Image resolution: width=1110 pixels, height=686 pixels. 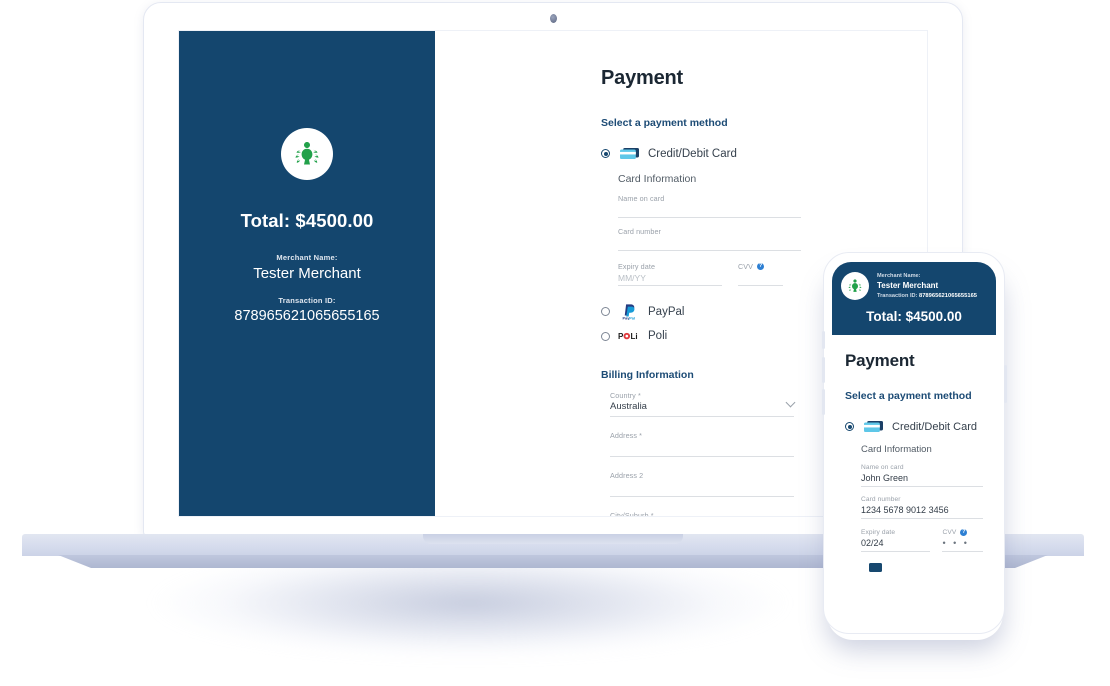 What do you see at coordinates (872, 543) in the screenshot?
I see `mobile-expiry-date-value: 02/24` at bounding box center [872, 543].